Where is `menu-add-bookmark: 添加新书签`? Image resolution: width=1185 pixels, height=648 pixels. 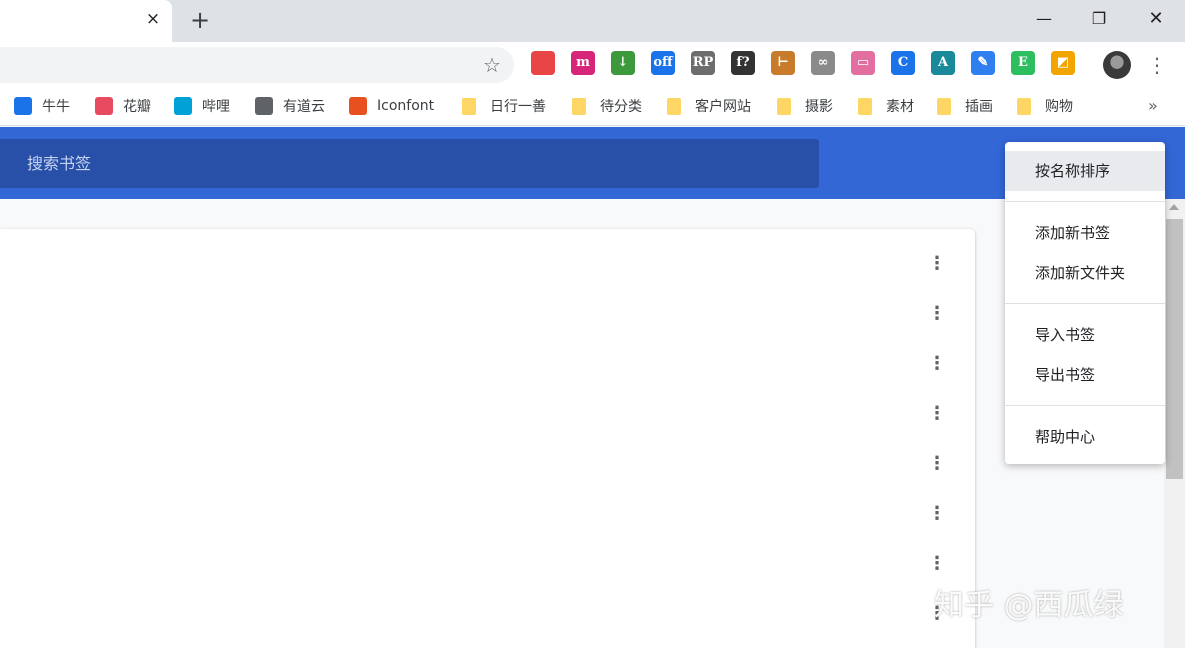
menu-add-bookmark: 添加新书签 is located at coordinates (1085, 233).